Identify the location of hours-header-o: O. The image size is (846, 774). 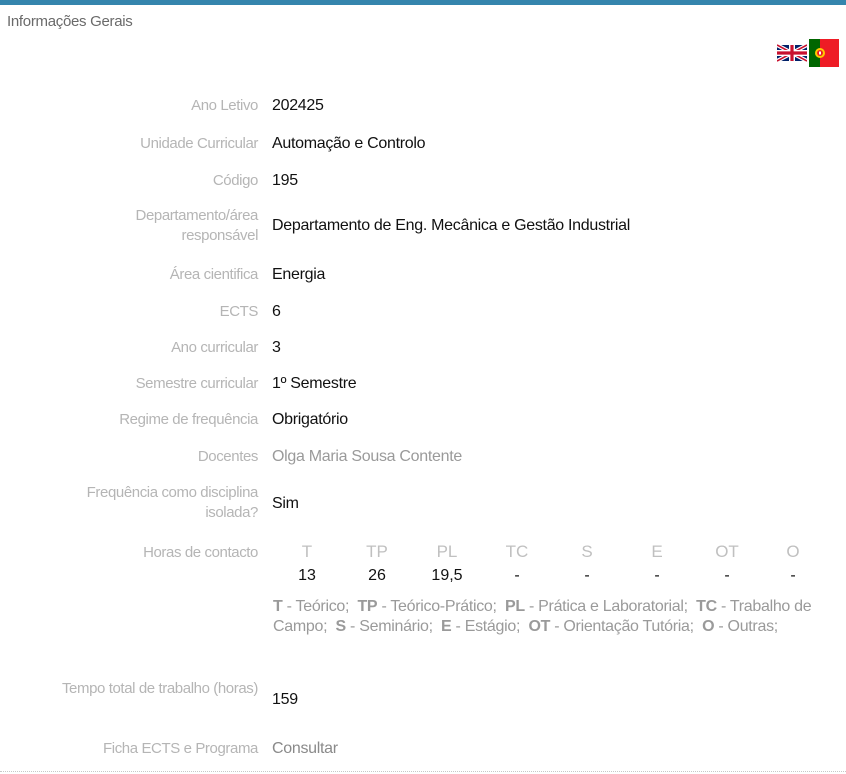
(793, 551).